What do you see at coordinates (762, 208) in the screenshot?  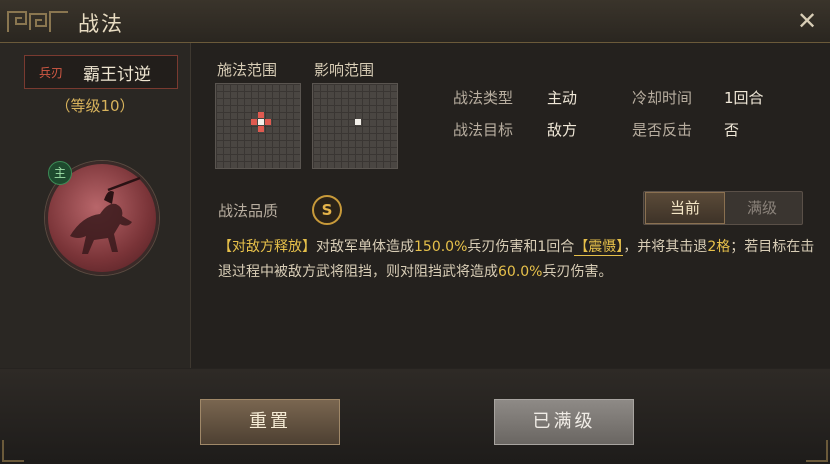 I see `toggle-max-tab: 满级` at bounding box center [762, 208].